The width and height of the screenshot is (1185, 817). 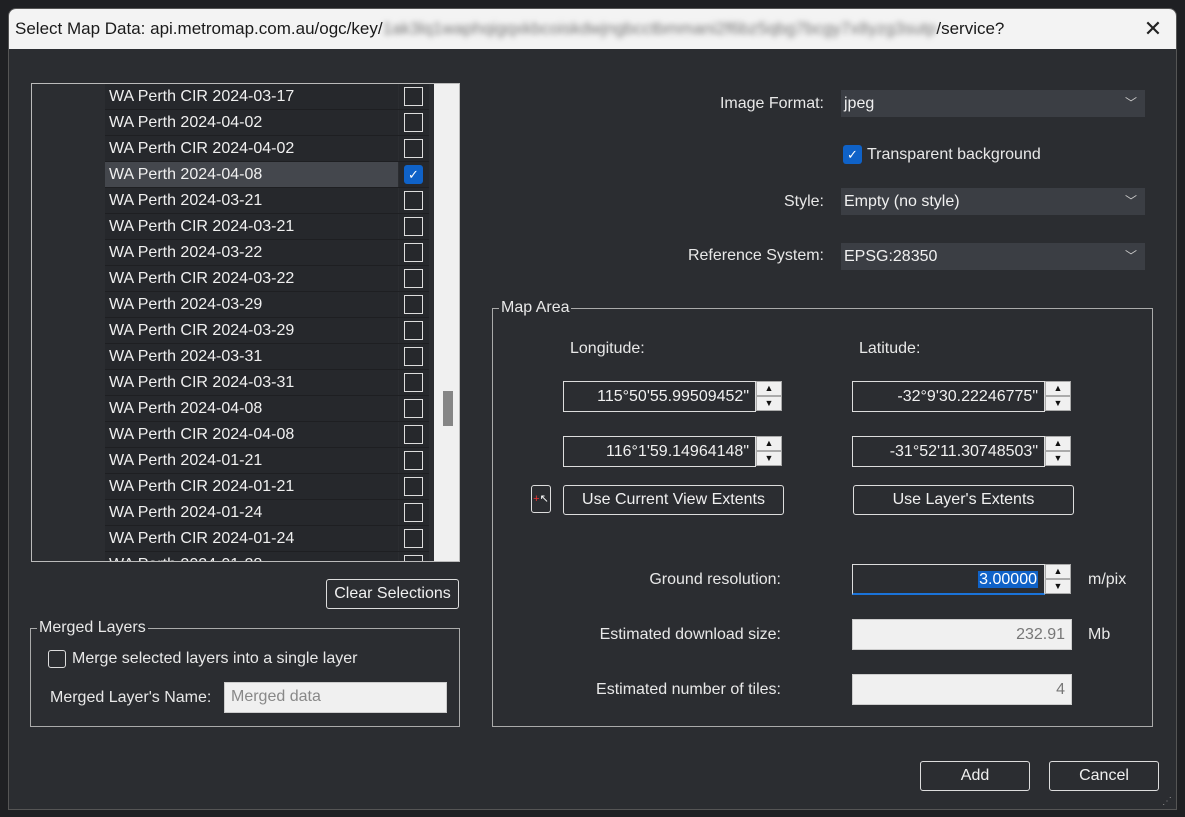 I want to click on layer-label: WA Perth 2024-04-02, so click(x=186, y=122).